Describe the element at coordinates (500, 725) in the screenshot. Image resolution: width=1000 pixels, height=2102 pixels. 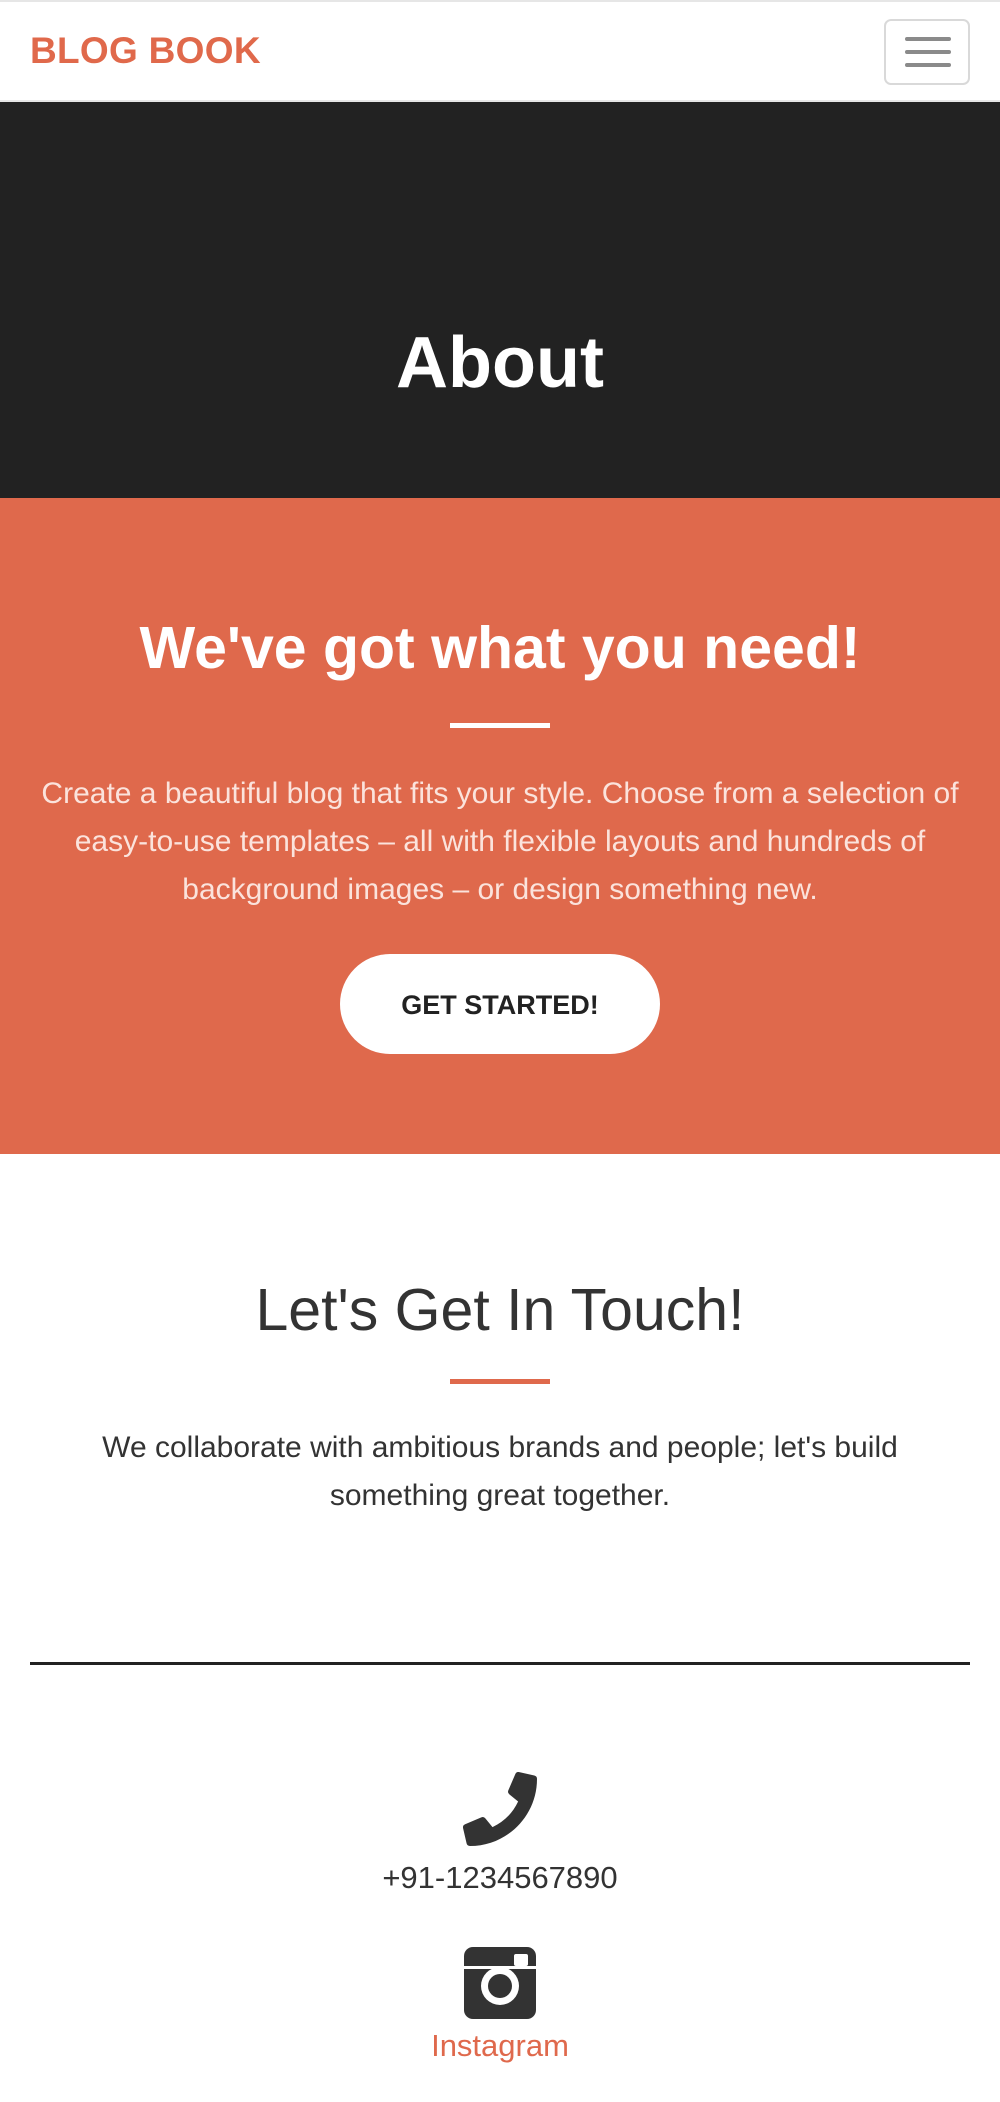
I see `promo-divider` at that location.